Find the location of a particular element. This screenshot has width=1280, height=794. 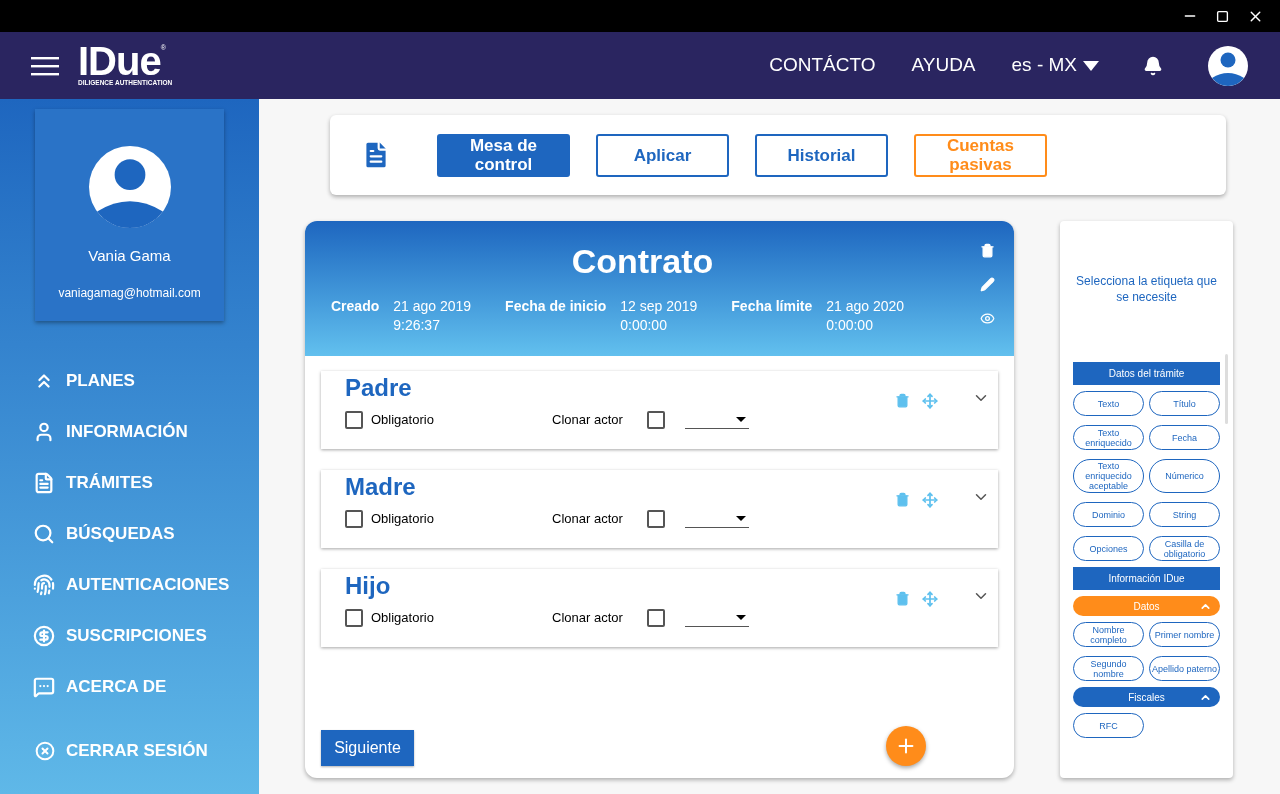

field-label: Fecha límite is located at coordinates (772, 306).